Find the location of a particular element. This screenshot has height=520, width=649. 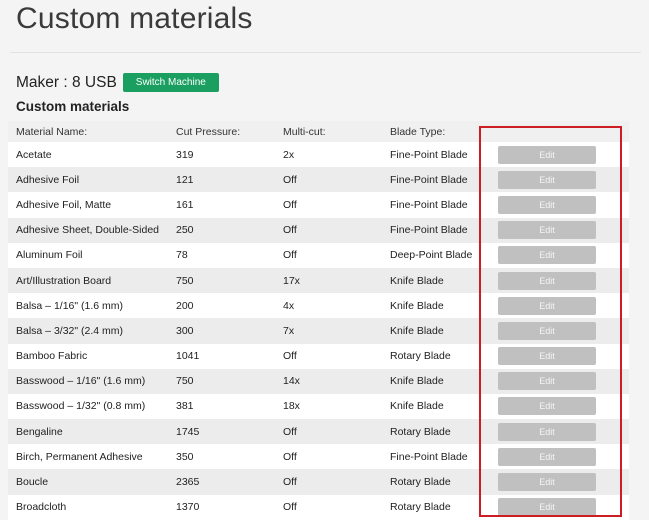

table-row: Boucle 2365 Off Rotary Blade Edit is located at coordinates (318, 482).